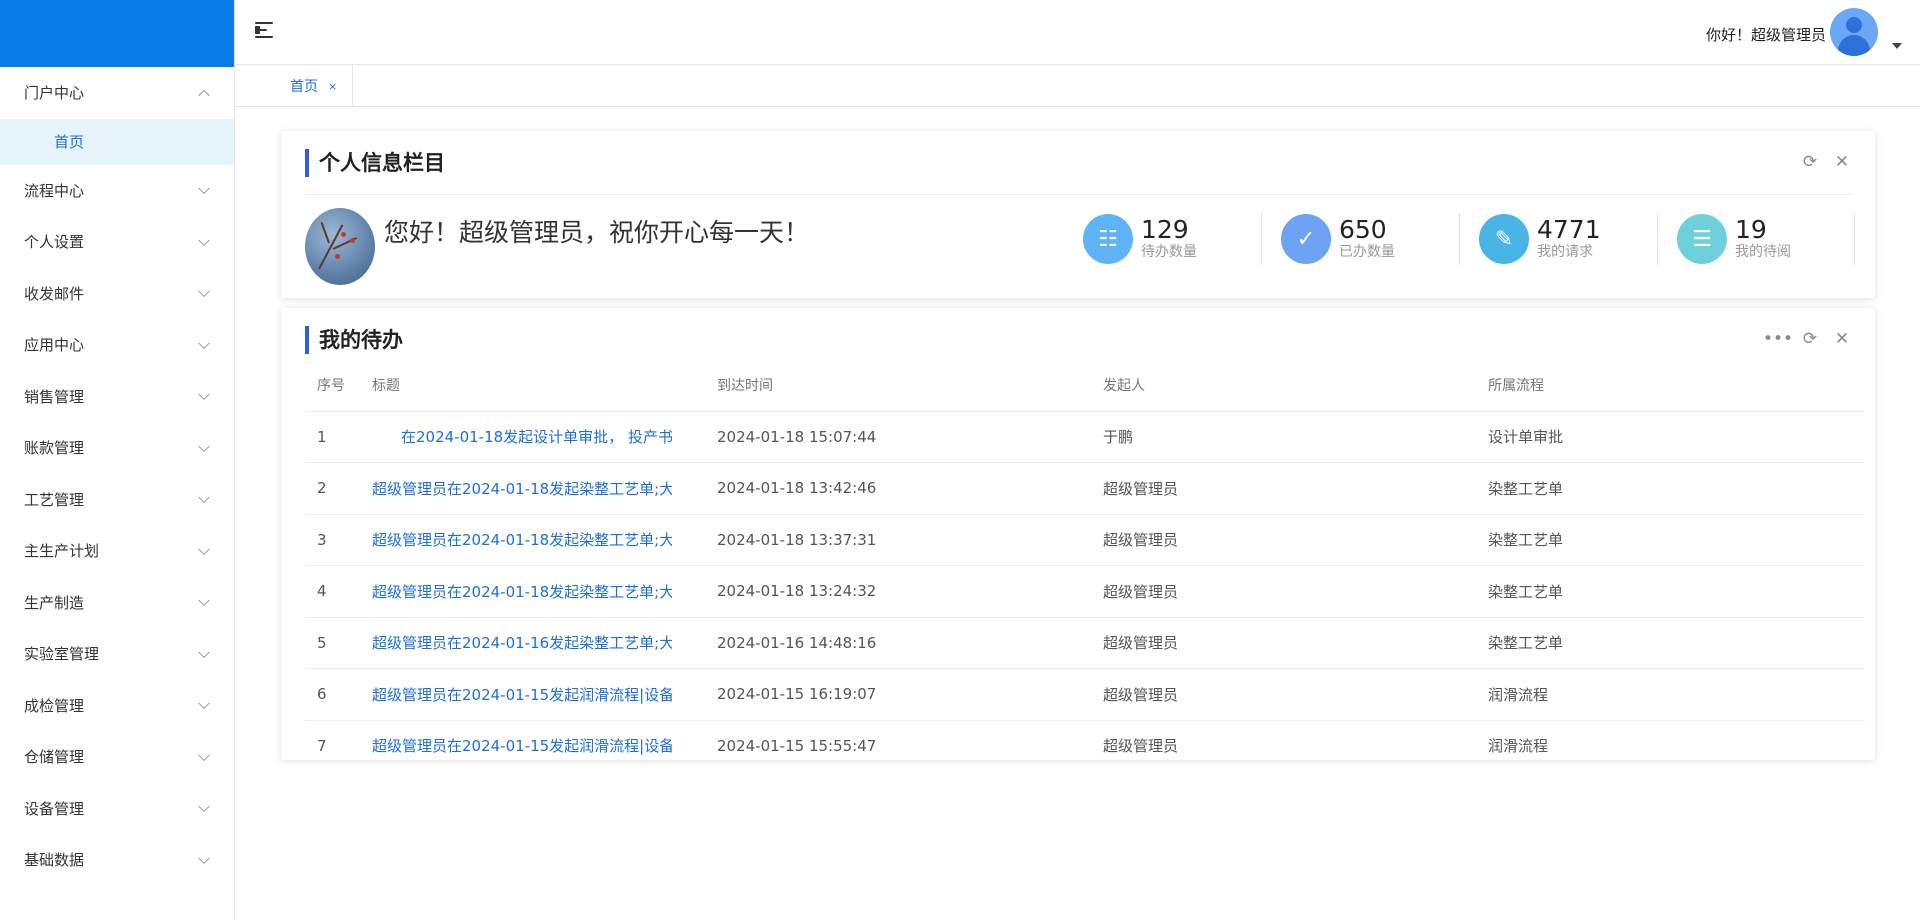  I want to click on stat-to-read: ☰ 19 我的待阅, so click(1756, 239).